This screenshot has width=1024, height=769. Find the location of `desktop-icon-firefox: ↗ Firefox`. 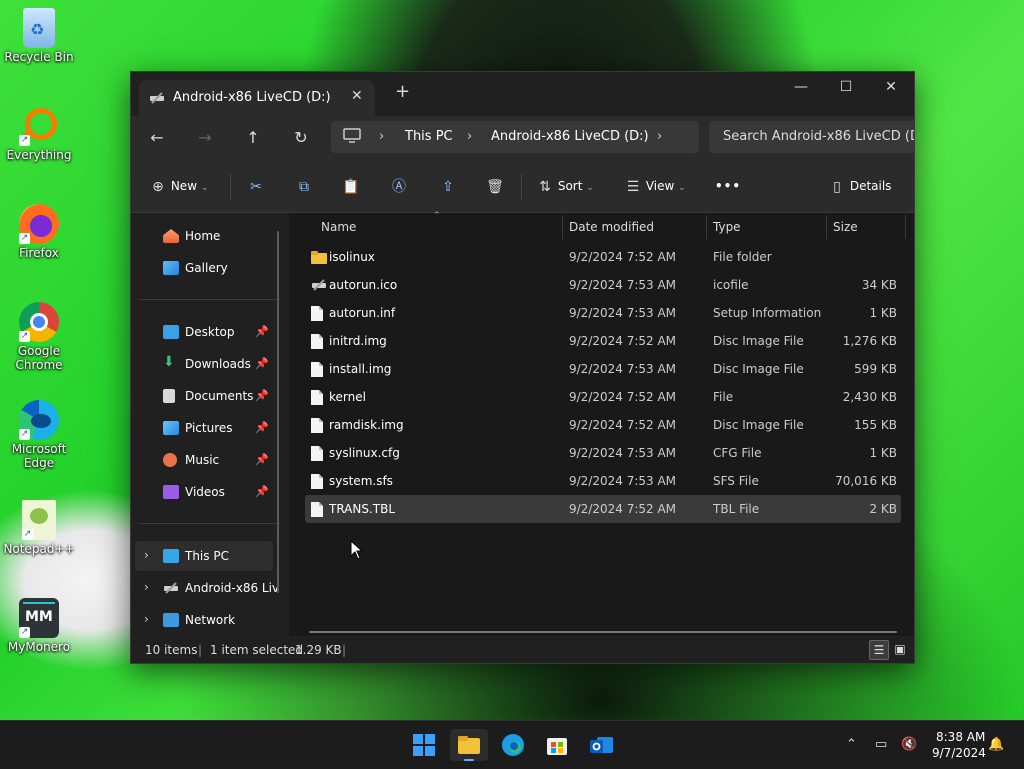

desktop-icon-firefox: ↗ Firefox is located at coordinates (39, 232).